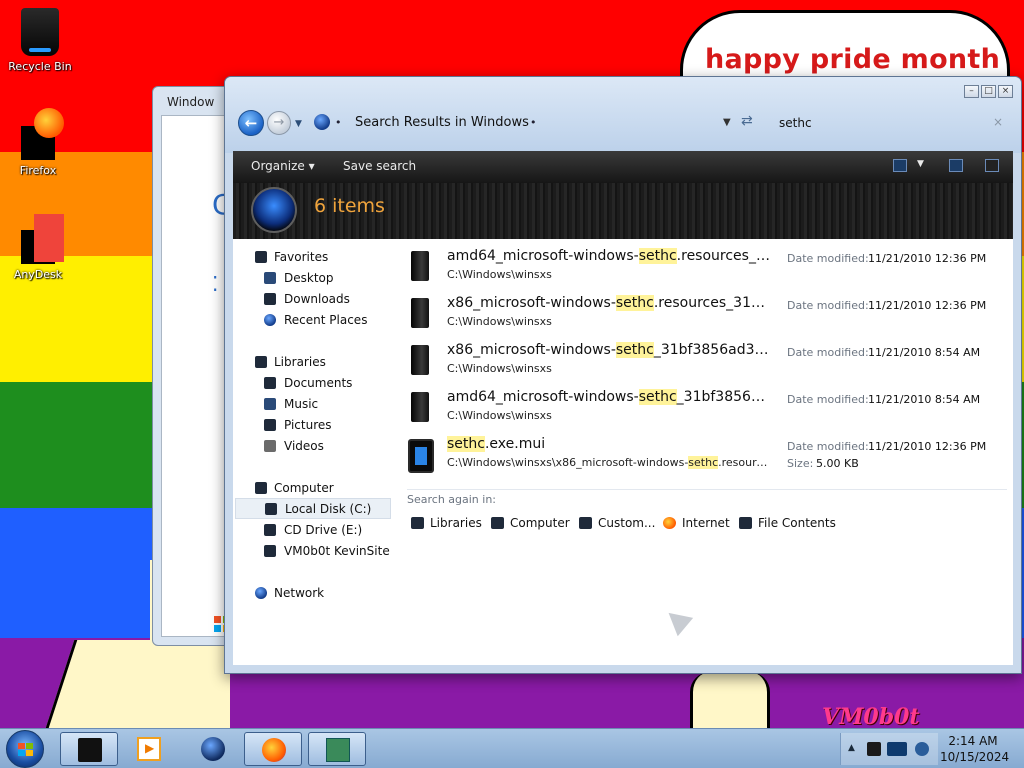  I want to click on windows-logo-icon, so click(25, 749).